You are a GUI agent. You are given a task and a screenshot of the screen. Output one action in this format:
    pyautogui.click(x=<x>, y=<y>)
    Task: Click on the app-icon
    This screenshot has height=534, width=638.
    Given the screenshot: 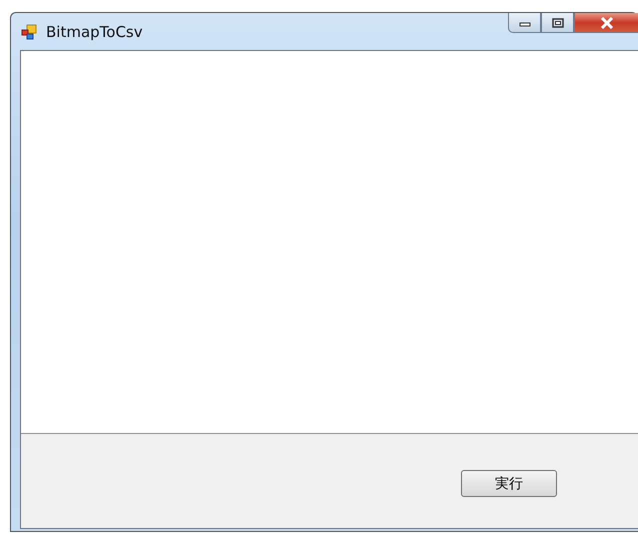 What is the action you would take?
    pyautogui.click(x=29, y=32)
    